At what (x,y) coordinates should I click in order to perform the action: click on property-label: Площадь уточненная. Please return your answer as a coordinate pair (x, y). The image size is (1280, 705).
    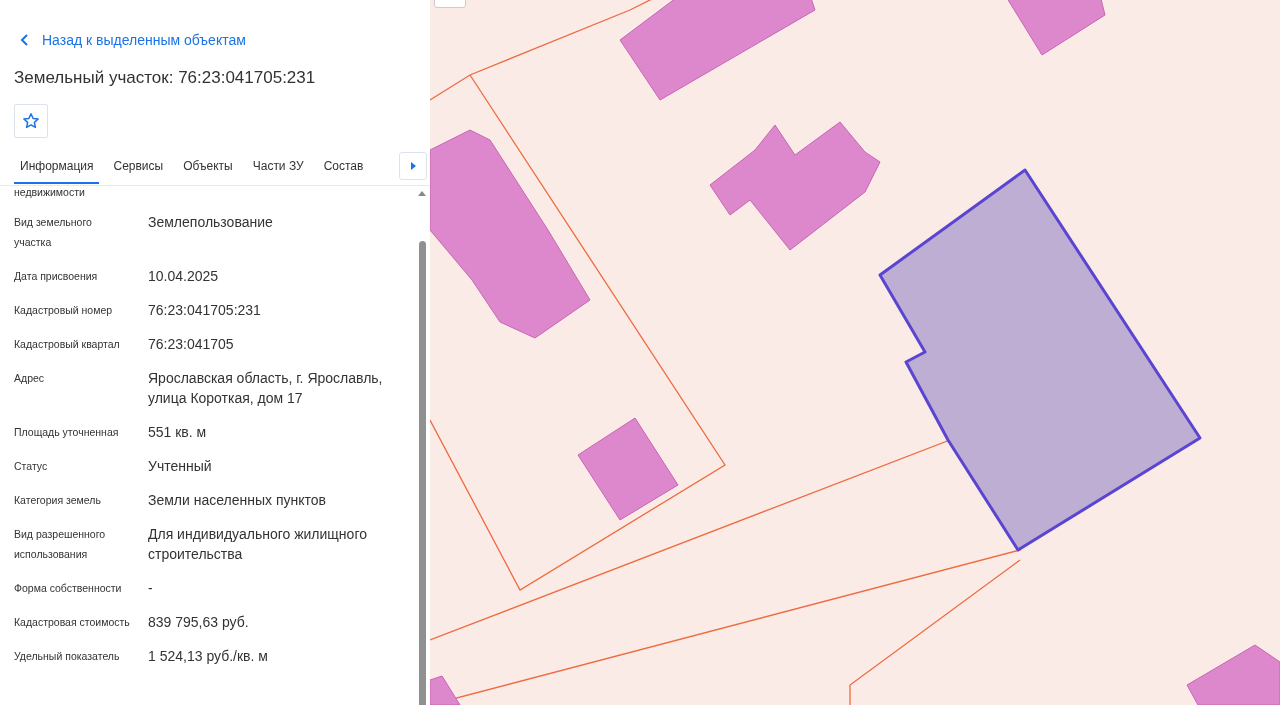
    Looking at the image, I should click on (67, 432).